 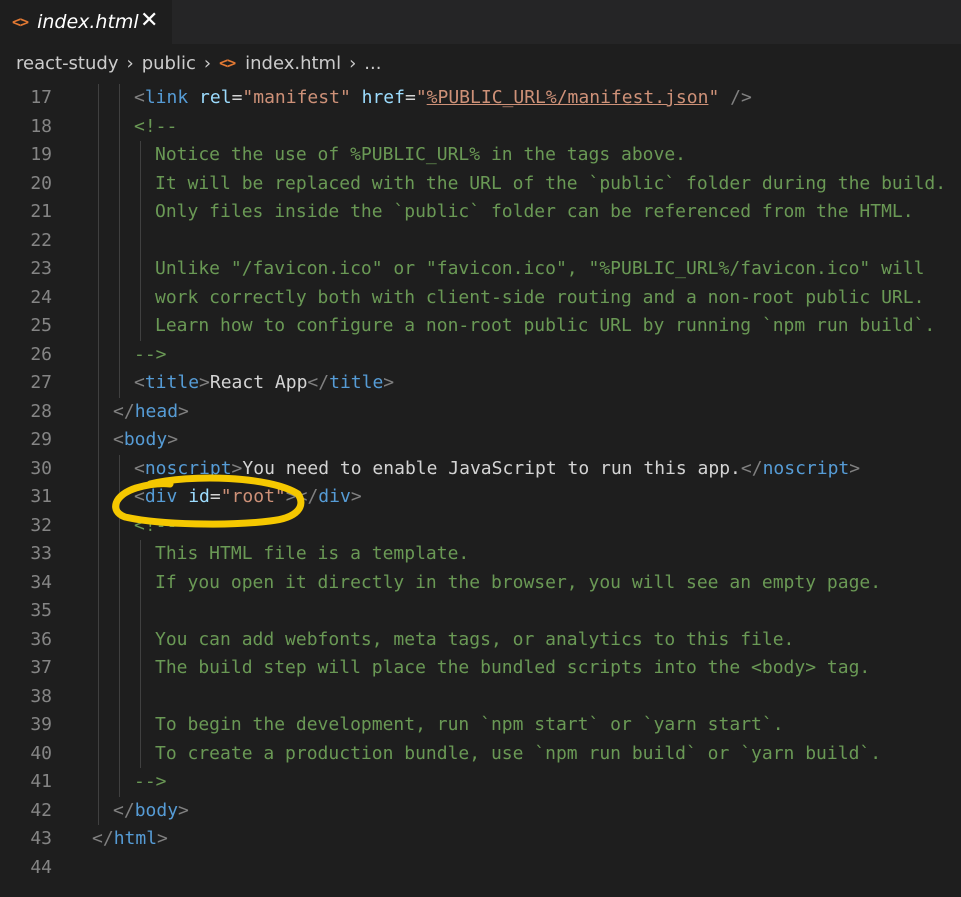 I want to click on code-token: "manifest", so click(x=296, y=97).